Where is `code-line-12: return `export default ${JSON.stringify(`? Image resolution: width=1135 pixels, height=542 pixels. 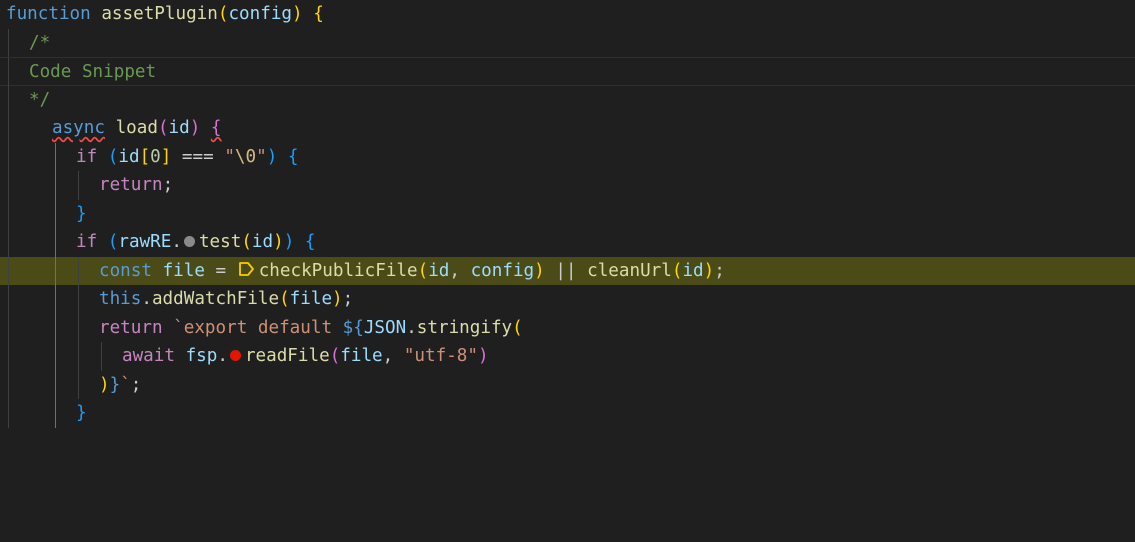
code-line-12: return `export default ${JSON.stringify( is located at coordinates (567, 327).